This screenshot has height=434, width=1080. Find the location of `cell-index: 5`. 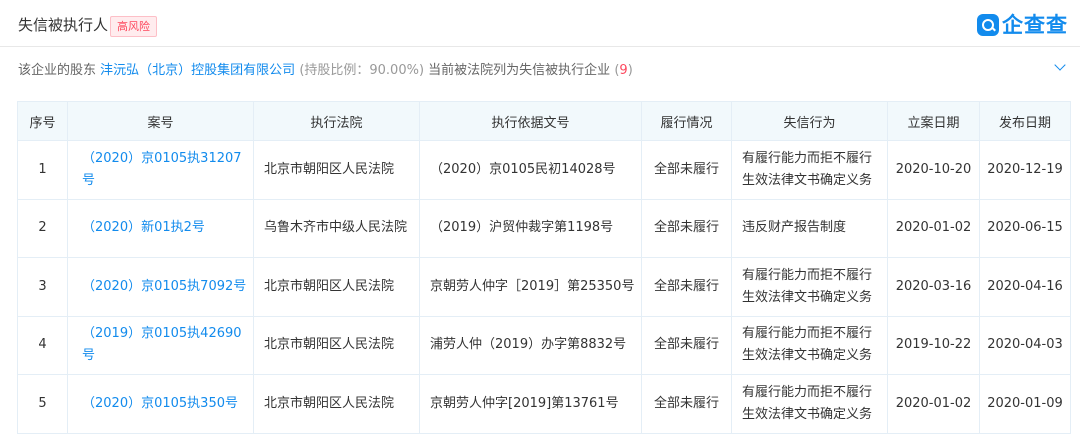

cell-index: 5 is located at coordinates (42, 404).